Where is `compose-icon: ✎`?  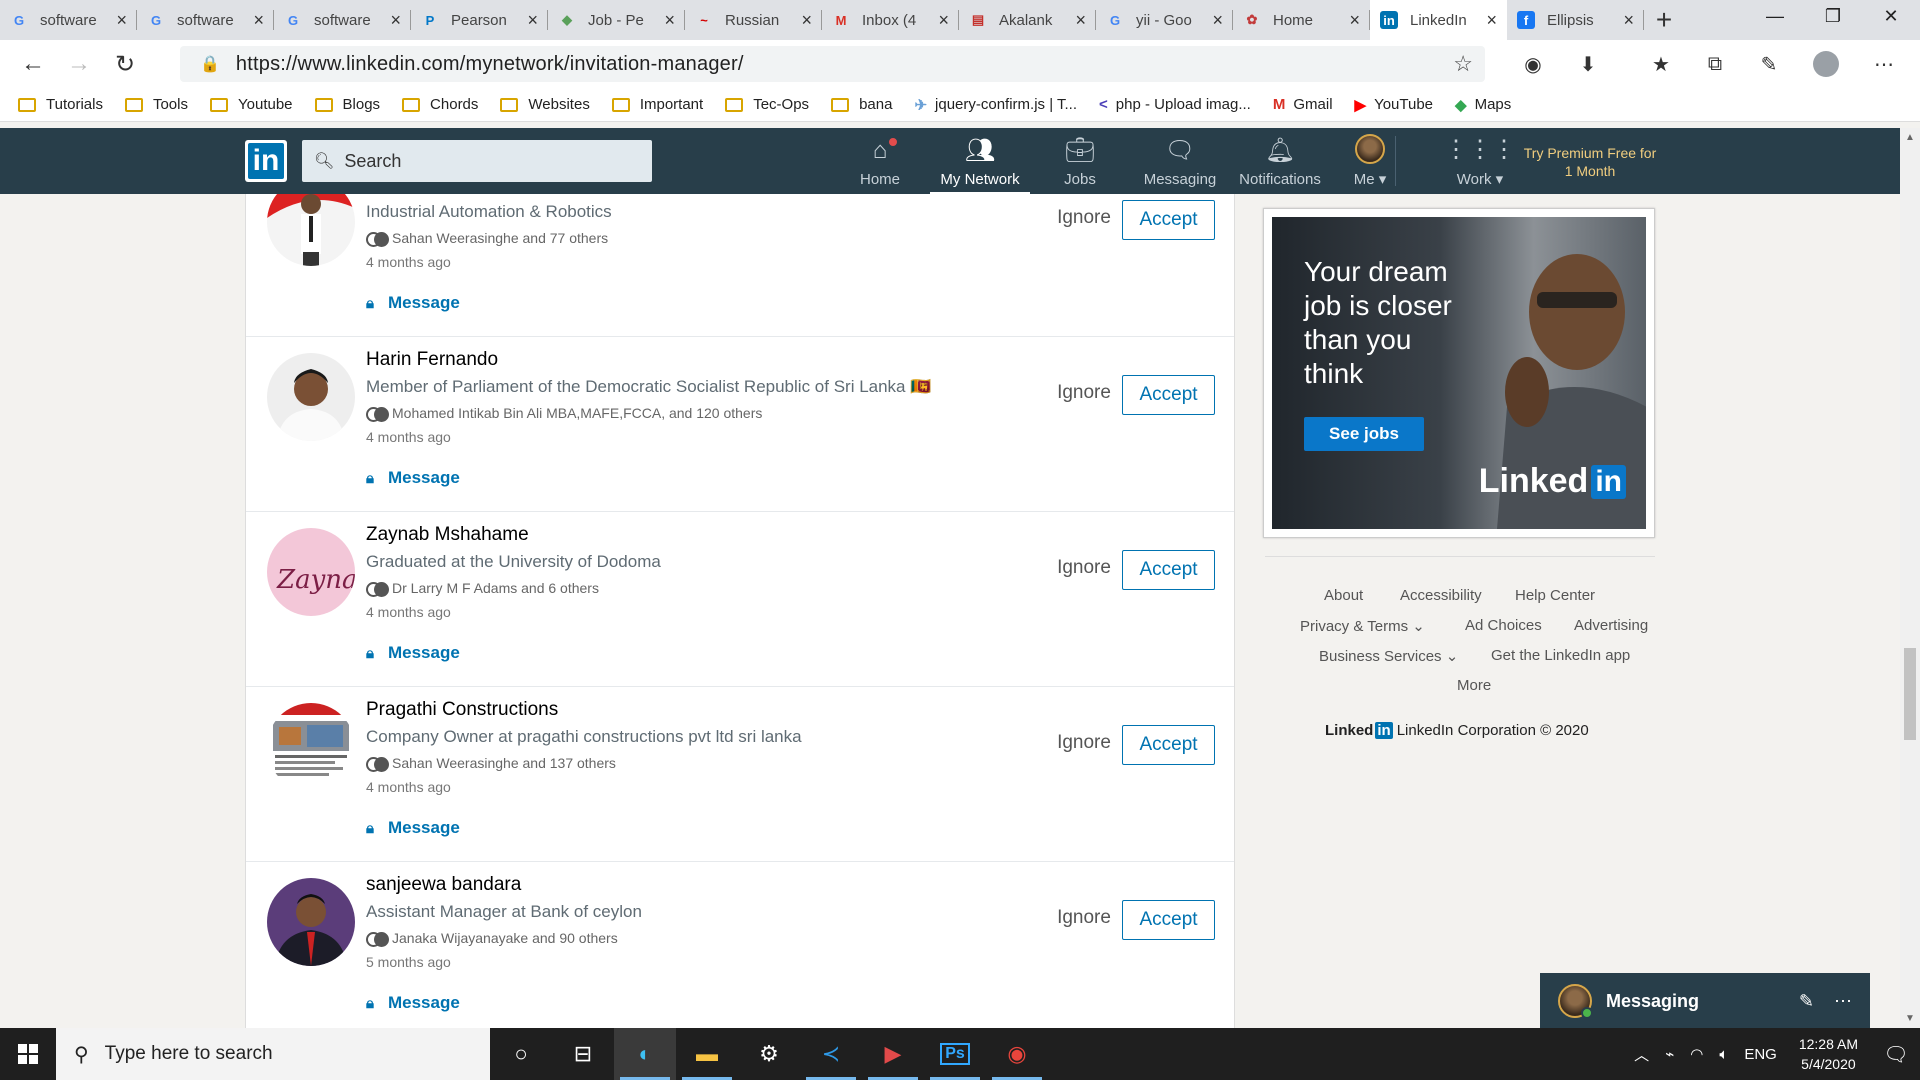
compose-icon: ✎ is located at coordinates (1806, 1001).